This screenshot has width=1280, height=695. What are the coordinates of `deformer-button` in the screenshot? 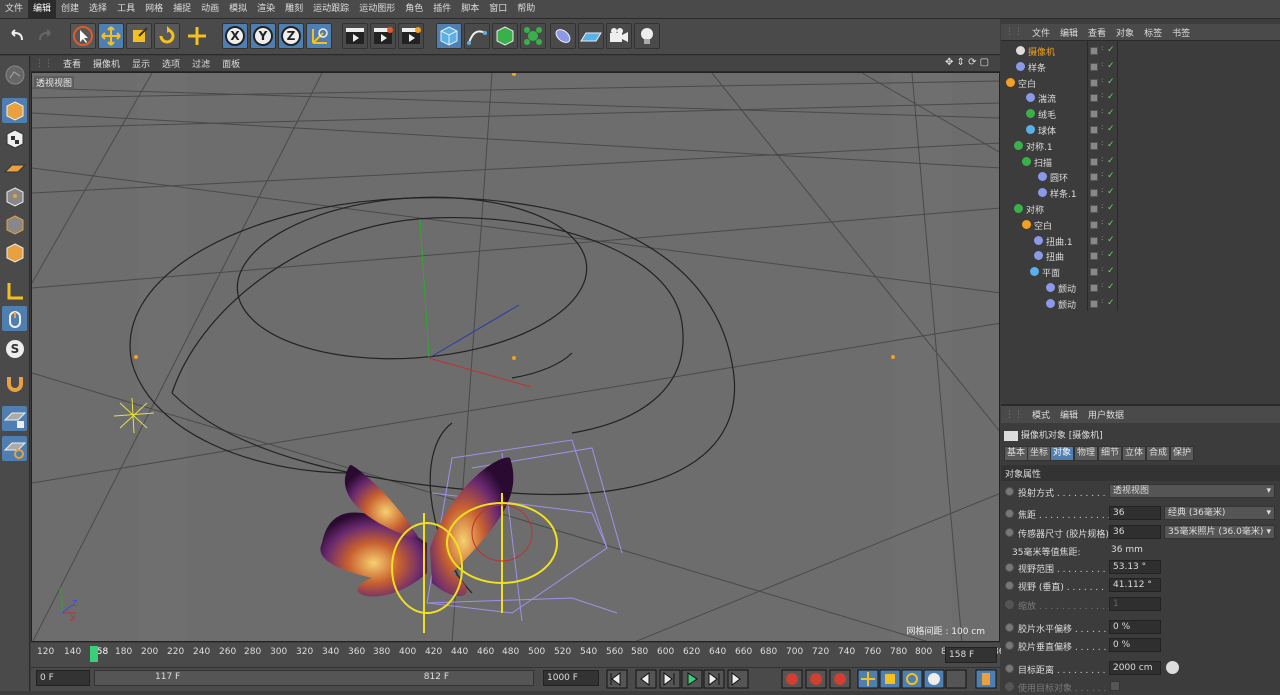 It's located at (563, 36).